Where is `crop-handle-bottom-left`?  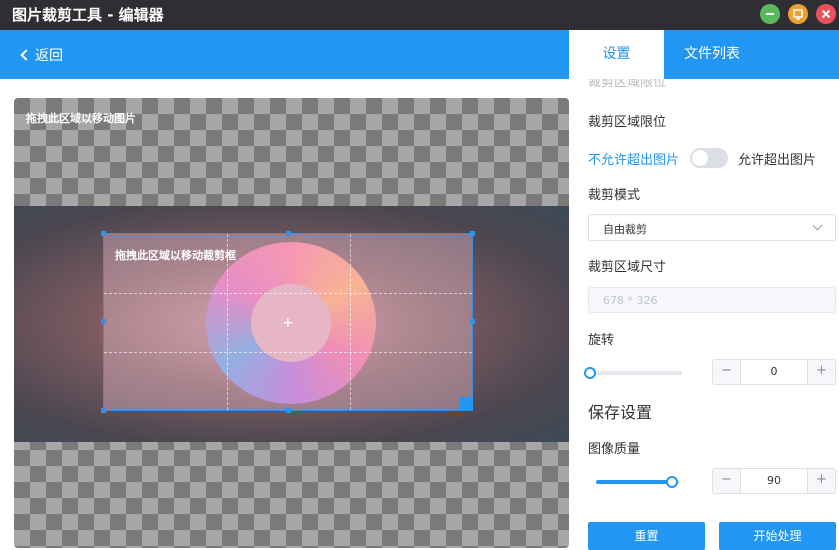 crop-handle-bottom-left is located at coordinates (103, 410).